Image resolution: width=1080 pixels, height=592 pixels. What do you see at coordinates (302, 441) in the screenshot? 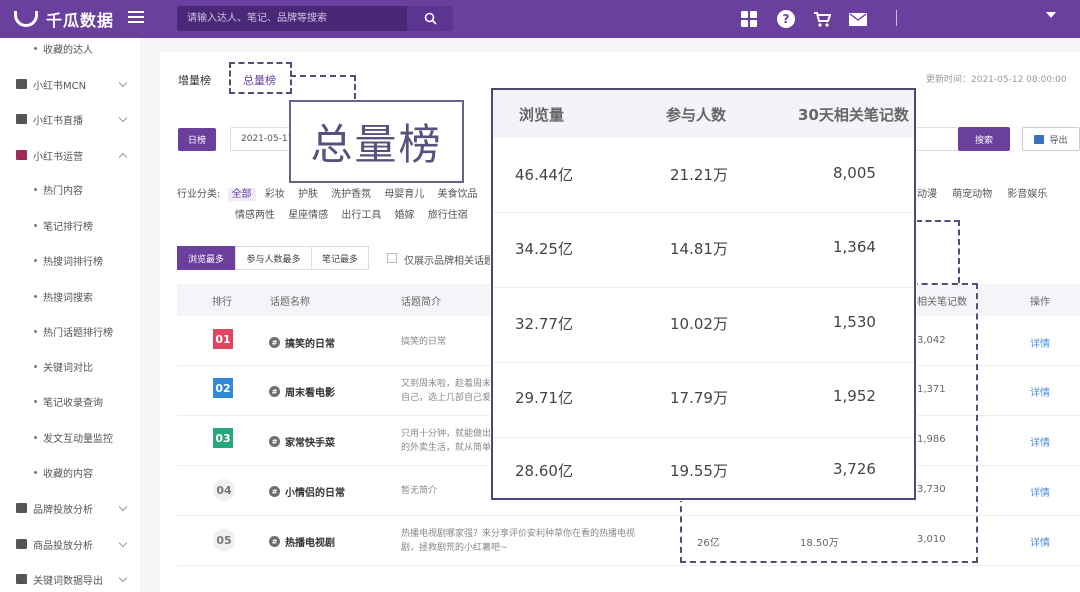
I see `topic-name: # 家常快手菜` at bounding box center [302, 441].